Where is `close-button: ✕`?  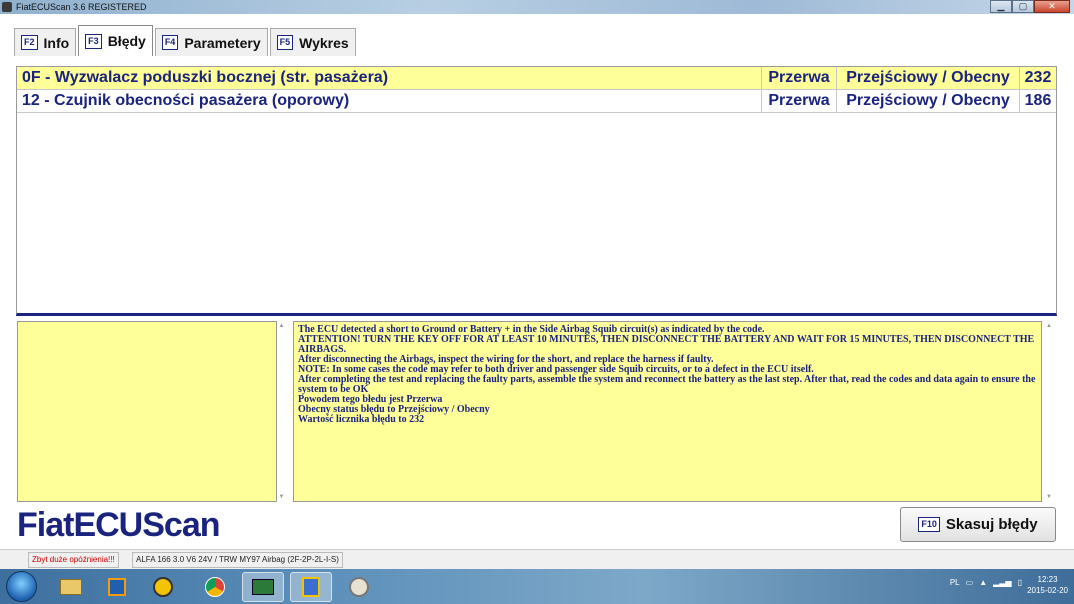
close-button: ✕ is located at coordinates (1052, 6).